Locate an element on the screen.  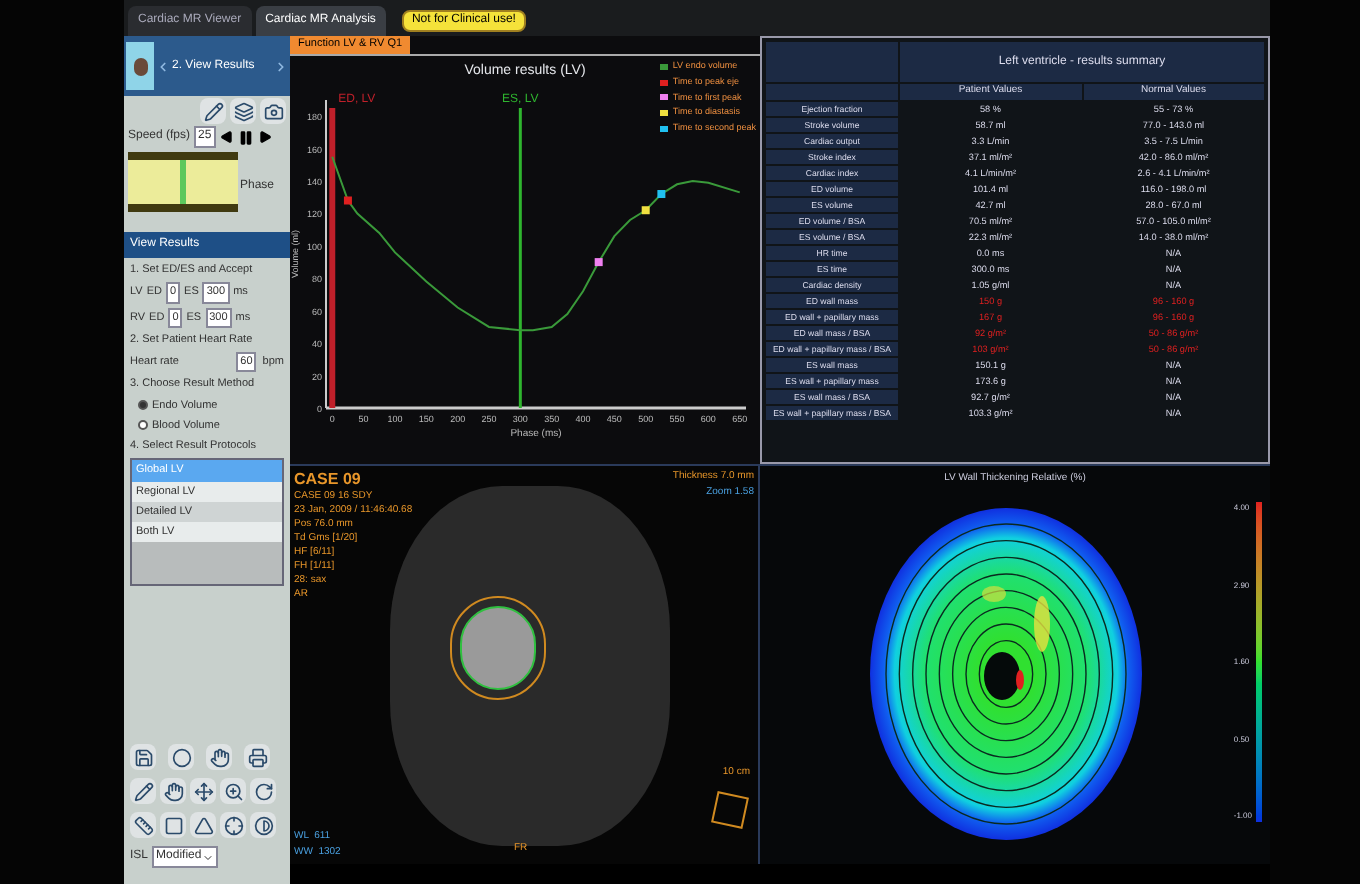
center-hole is located at coordinates (1001, 675).